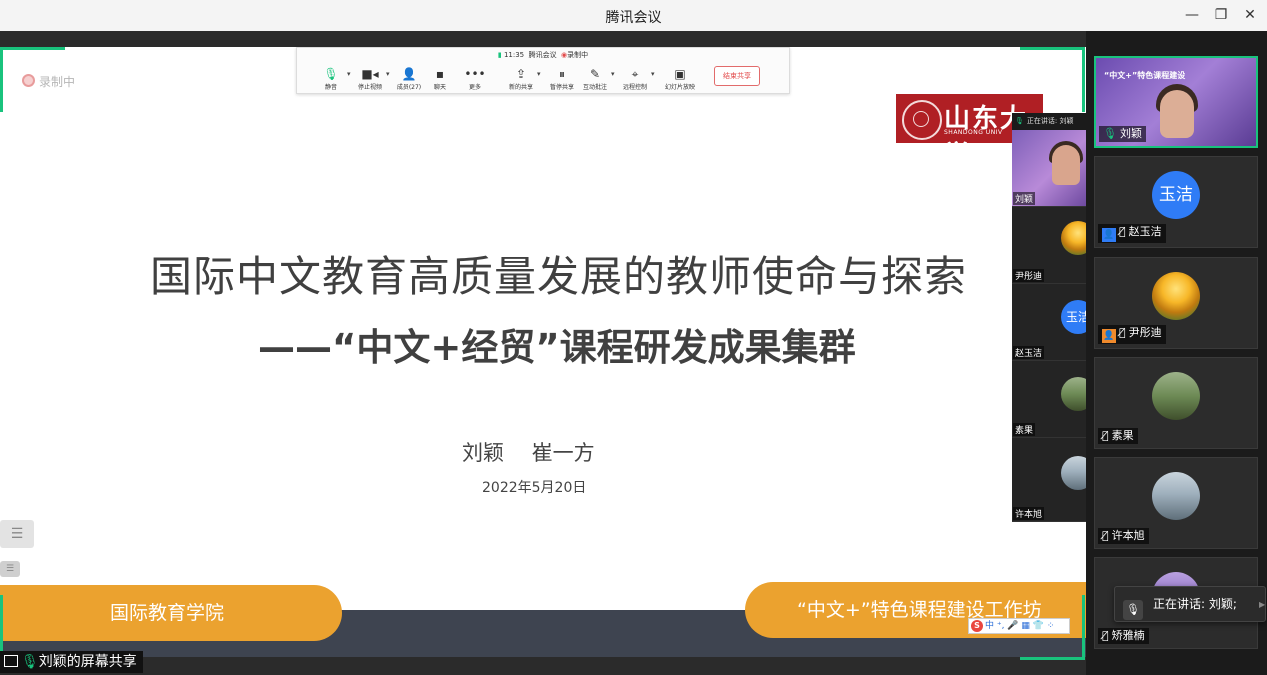 The height and width of the screenshot is (675, 1267). Describe the element at coordinates (1029, 352) in the screenshot. I see `mini-tile-name: 赵玉洁` at that location.